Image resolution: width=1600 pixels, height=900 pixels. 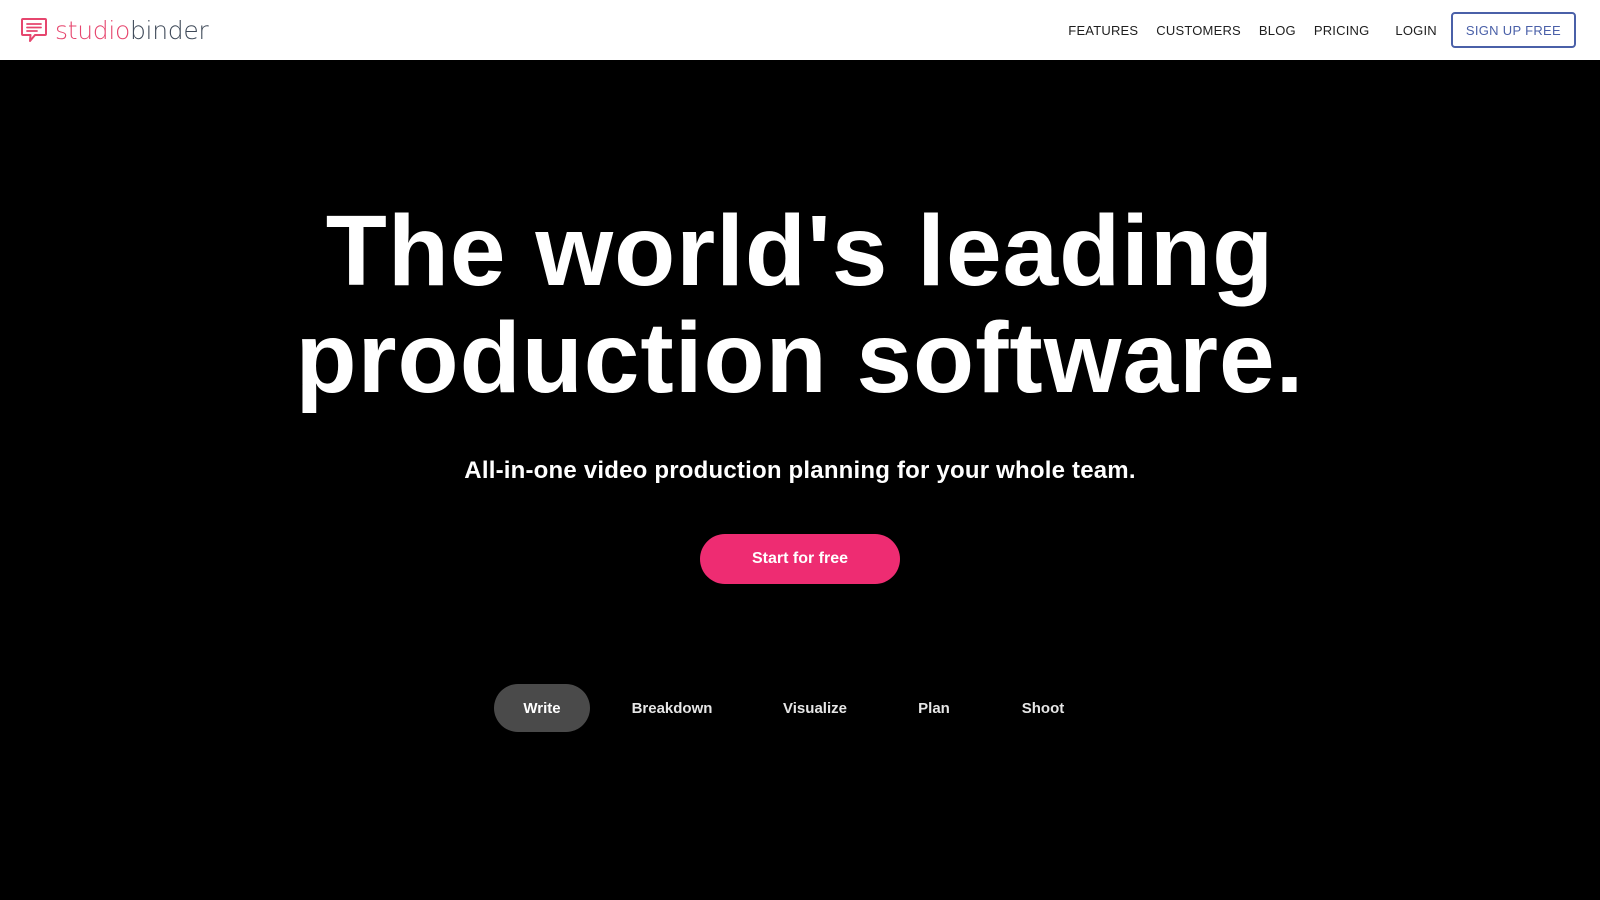 What do you see at coordinates (934, 708) in the screenshot?
I see `tab-plan: Plan` at bounding box center [934, 708].